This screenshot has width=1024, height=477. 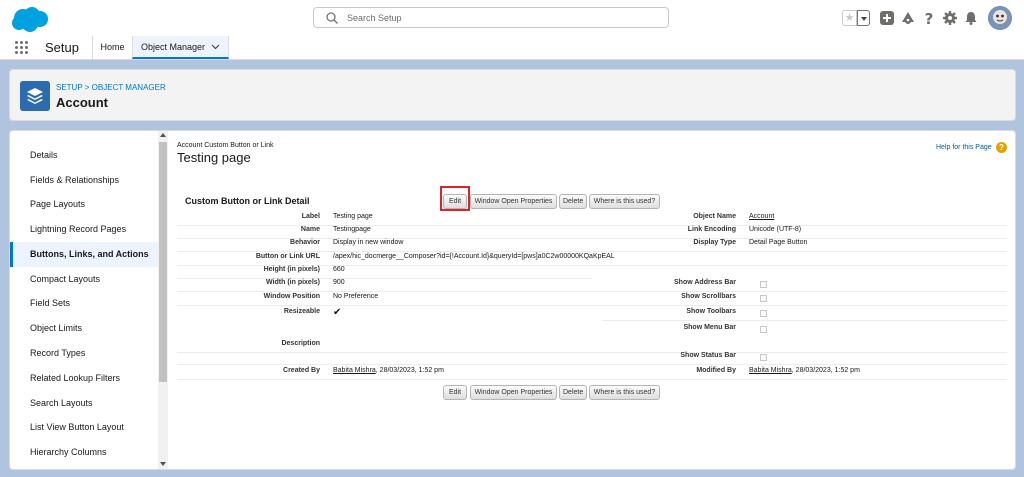 What do you see at coordinates (929, 18) in the screenshot?
I see `help-icon: ?` at bounding box center [929, 18].